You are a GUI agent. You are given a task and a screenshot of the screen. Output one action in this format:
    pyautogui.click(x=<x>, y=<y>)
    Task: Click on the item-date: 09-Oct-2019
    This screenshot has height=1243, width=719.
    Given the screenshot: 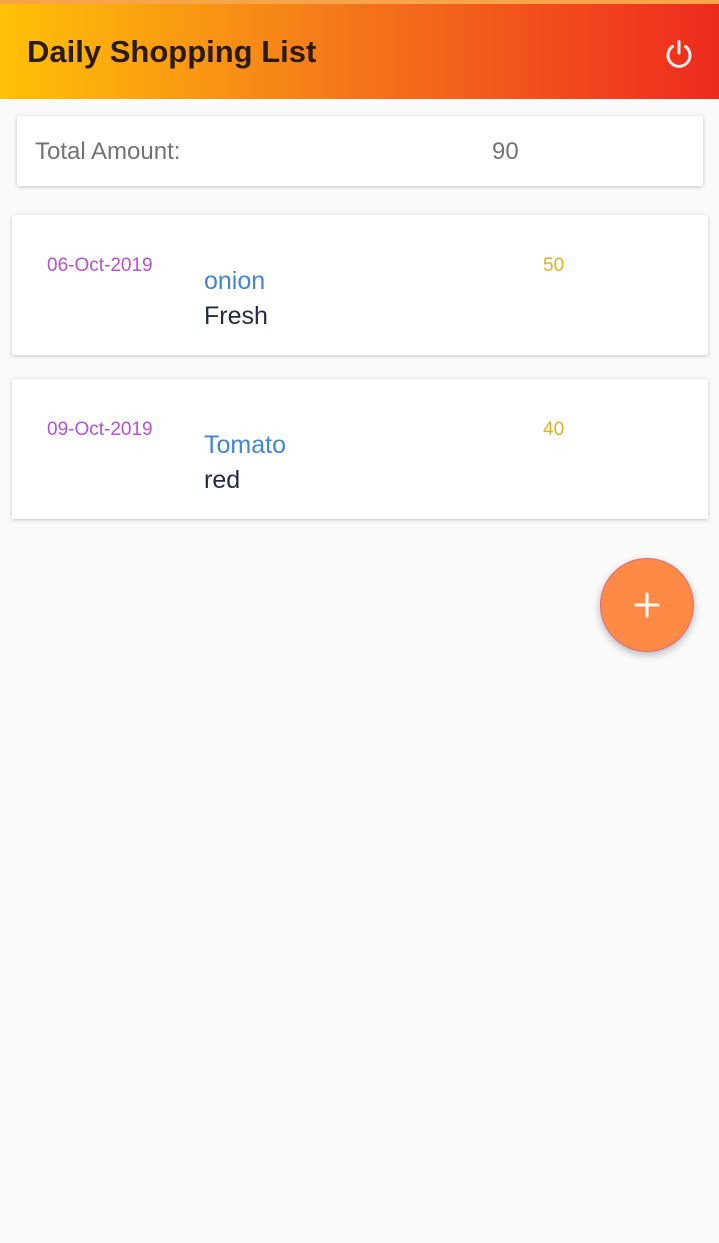 What is the action you would take?
    pyautogui.click(x=100, y=429)
    